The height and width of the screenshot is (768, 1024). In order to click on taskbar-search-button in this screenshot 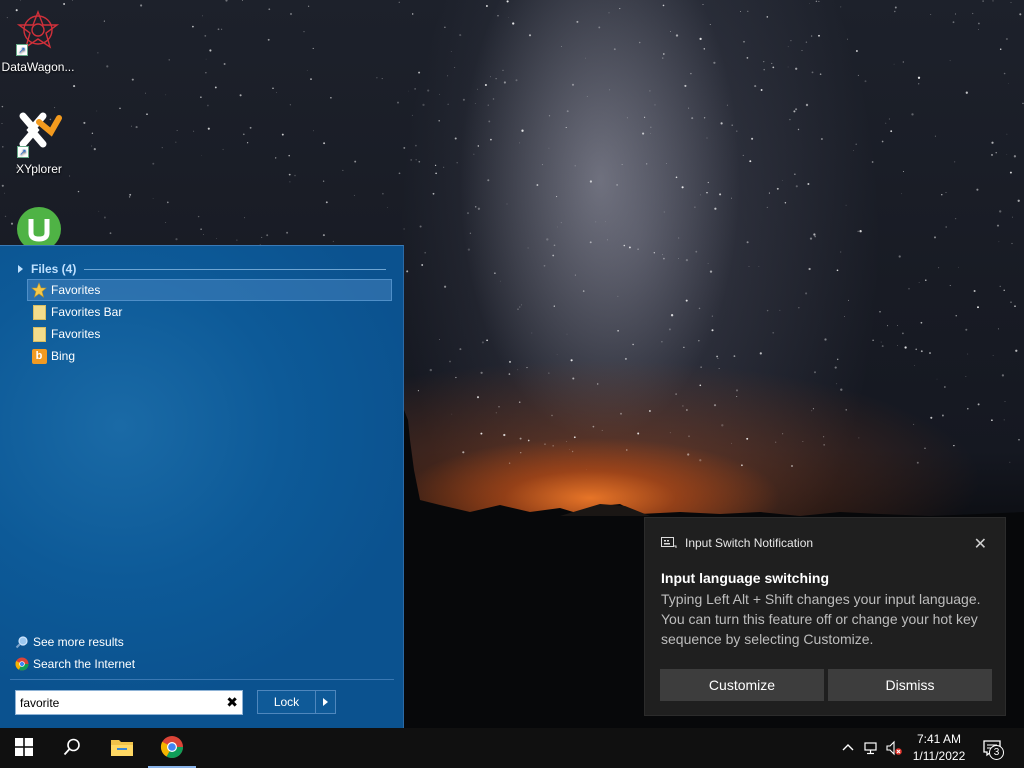, I will do `click(72, 748)`.